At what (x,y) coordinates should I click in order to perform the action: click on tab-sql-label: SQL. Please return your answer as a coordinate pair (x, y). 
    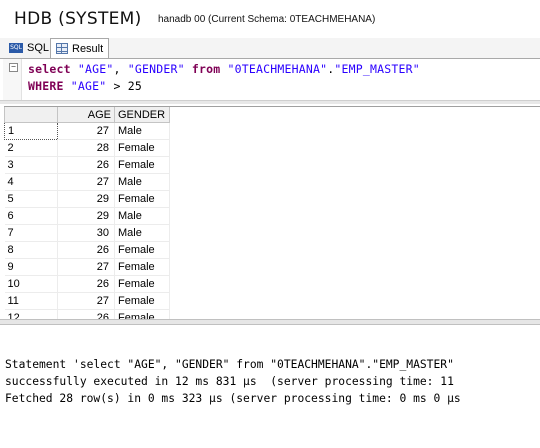
    Looking at the image, I should click on (38, 48).